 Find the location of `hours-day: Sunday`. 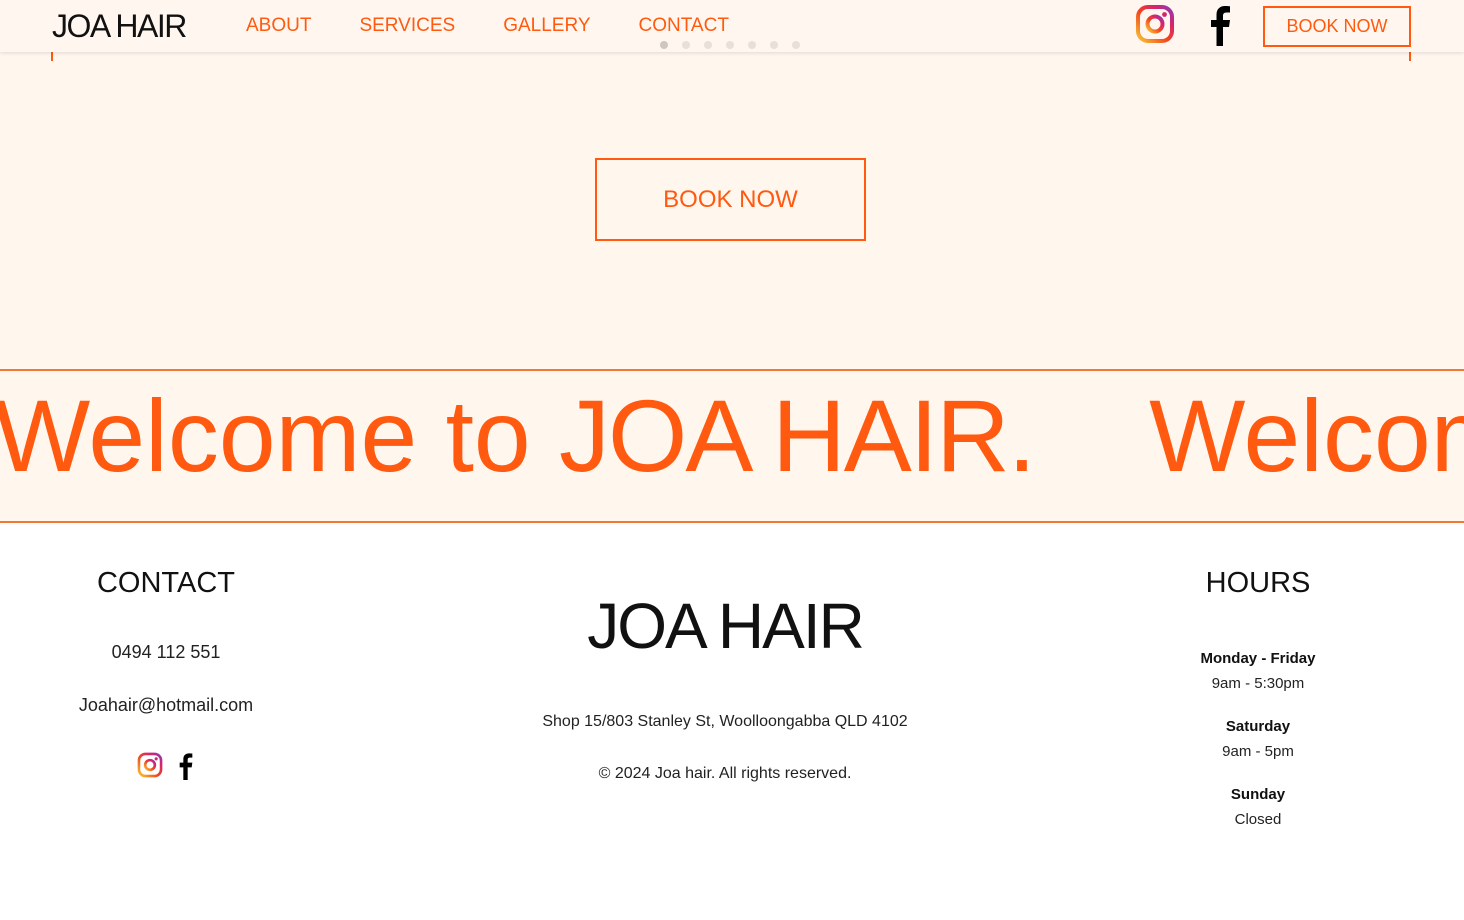

hours-day: Sunday is located at coordinates (1258, 794).